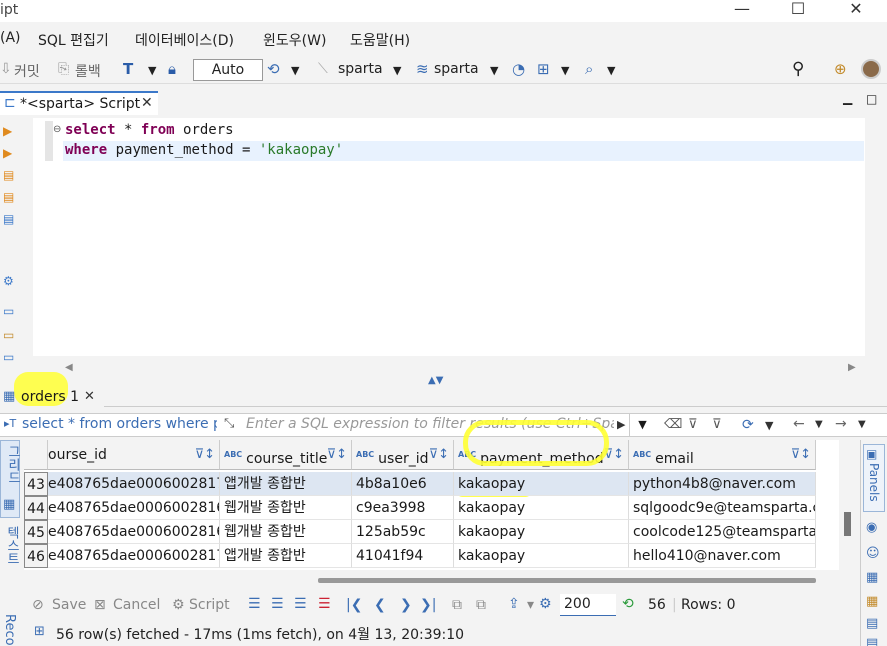 Image resolution: width=887 pixels, height=646 pixels. I want to click on menu-item-database: 데이터베이스(D), so click(184, 40).